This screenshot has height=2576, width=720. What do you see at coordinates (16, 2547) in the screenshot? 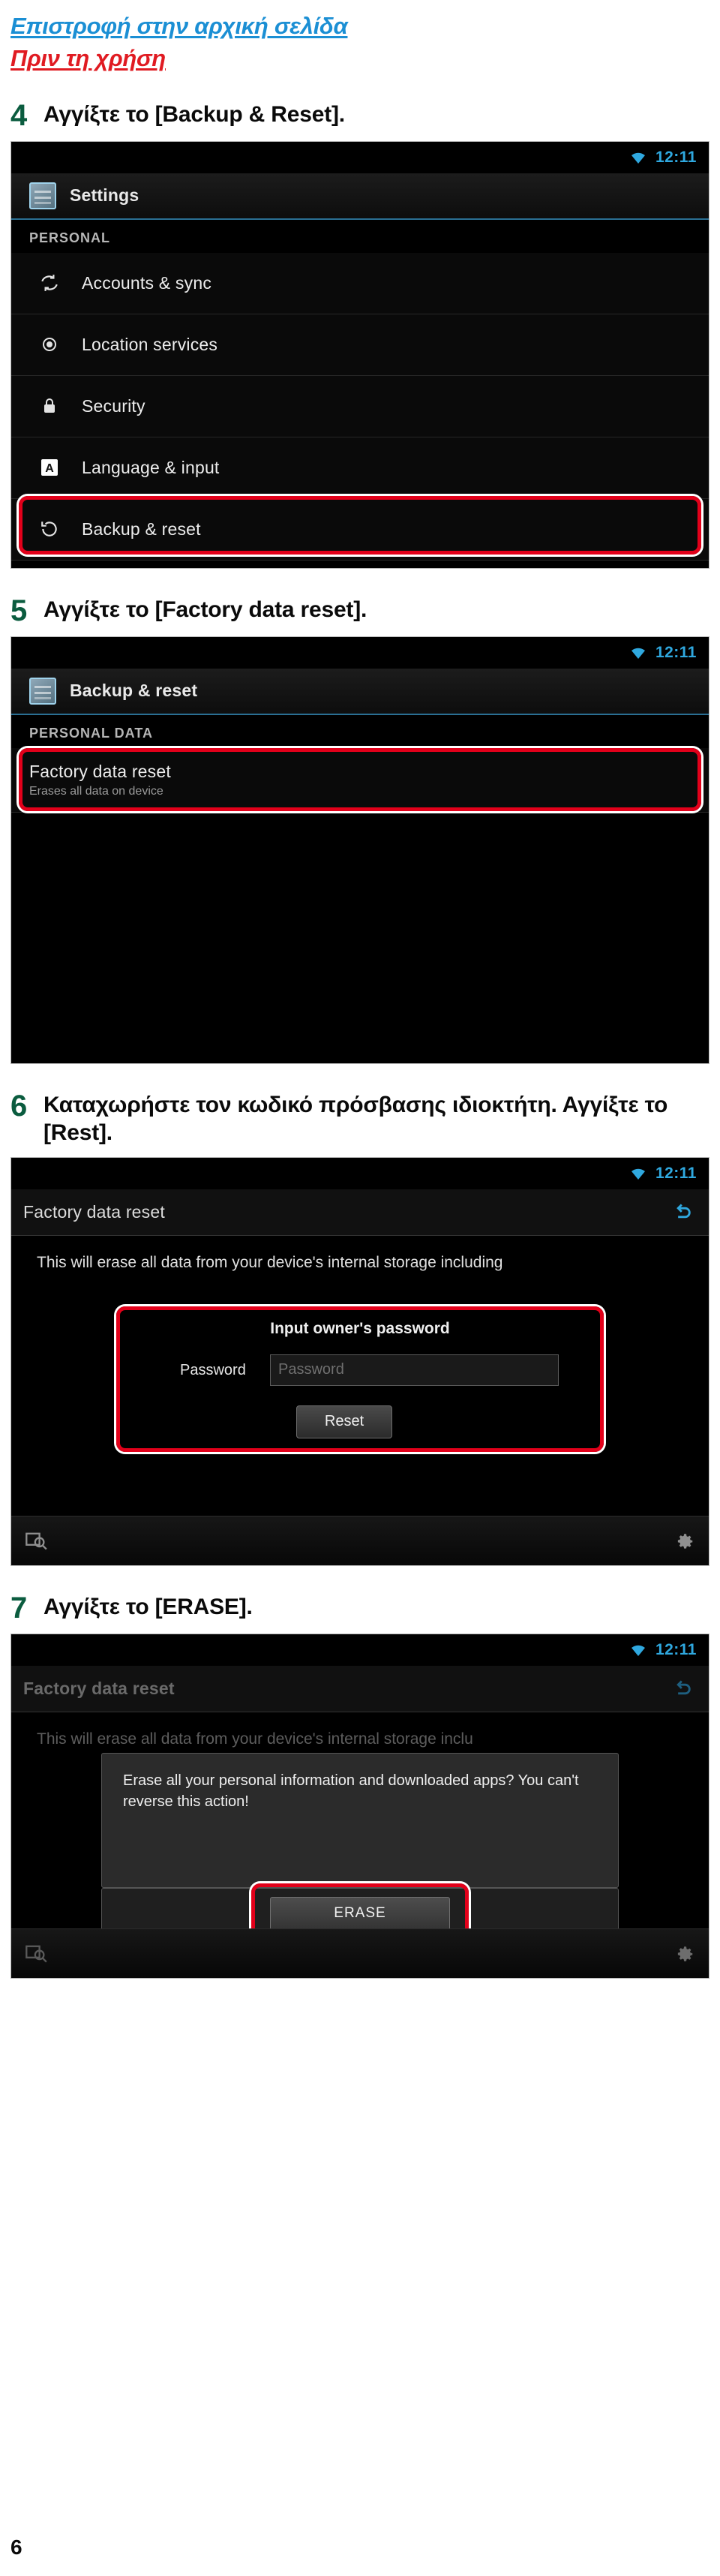
I see `page-number: 6` at bounding box center [16, 2547].